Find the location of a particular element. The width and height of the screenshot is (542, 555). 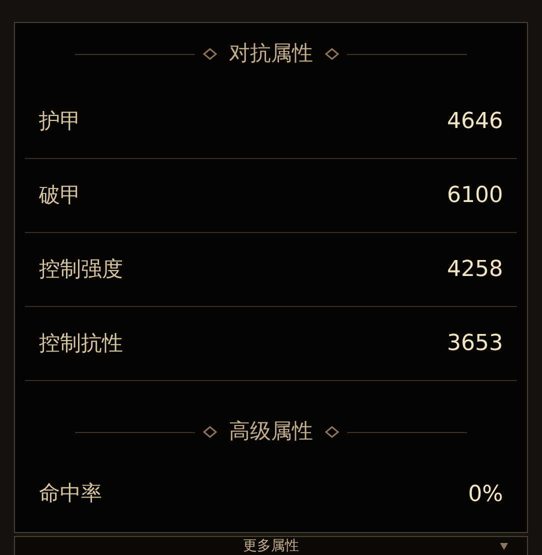

section-title: 对抗属性 is located at coordinates (271, 54).